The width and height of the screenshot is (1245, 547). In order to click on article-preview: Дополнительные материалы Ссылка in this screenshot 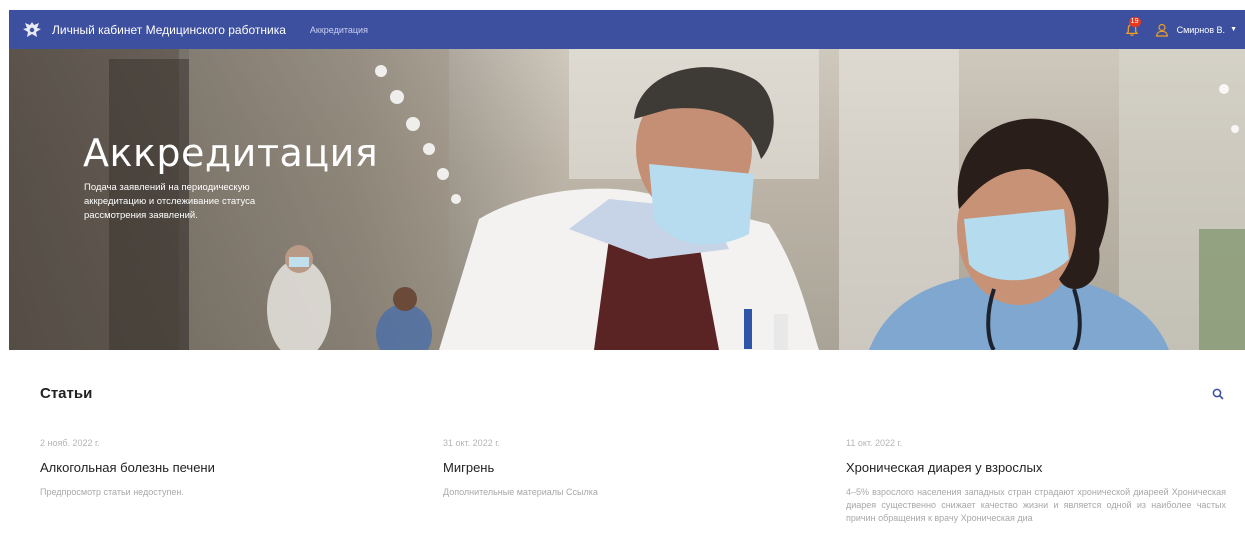, I will do `click(520, 492)`.